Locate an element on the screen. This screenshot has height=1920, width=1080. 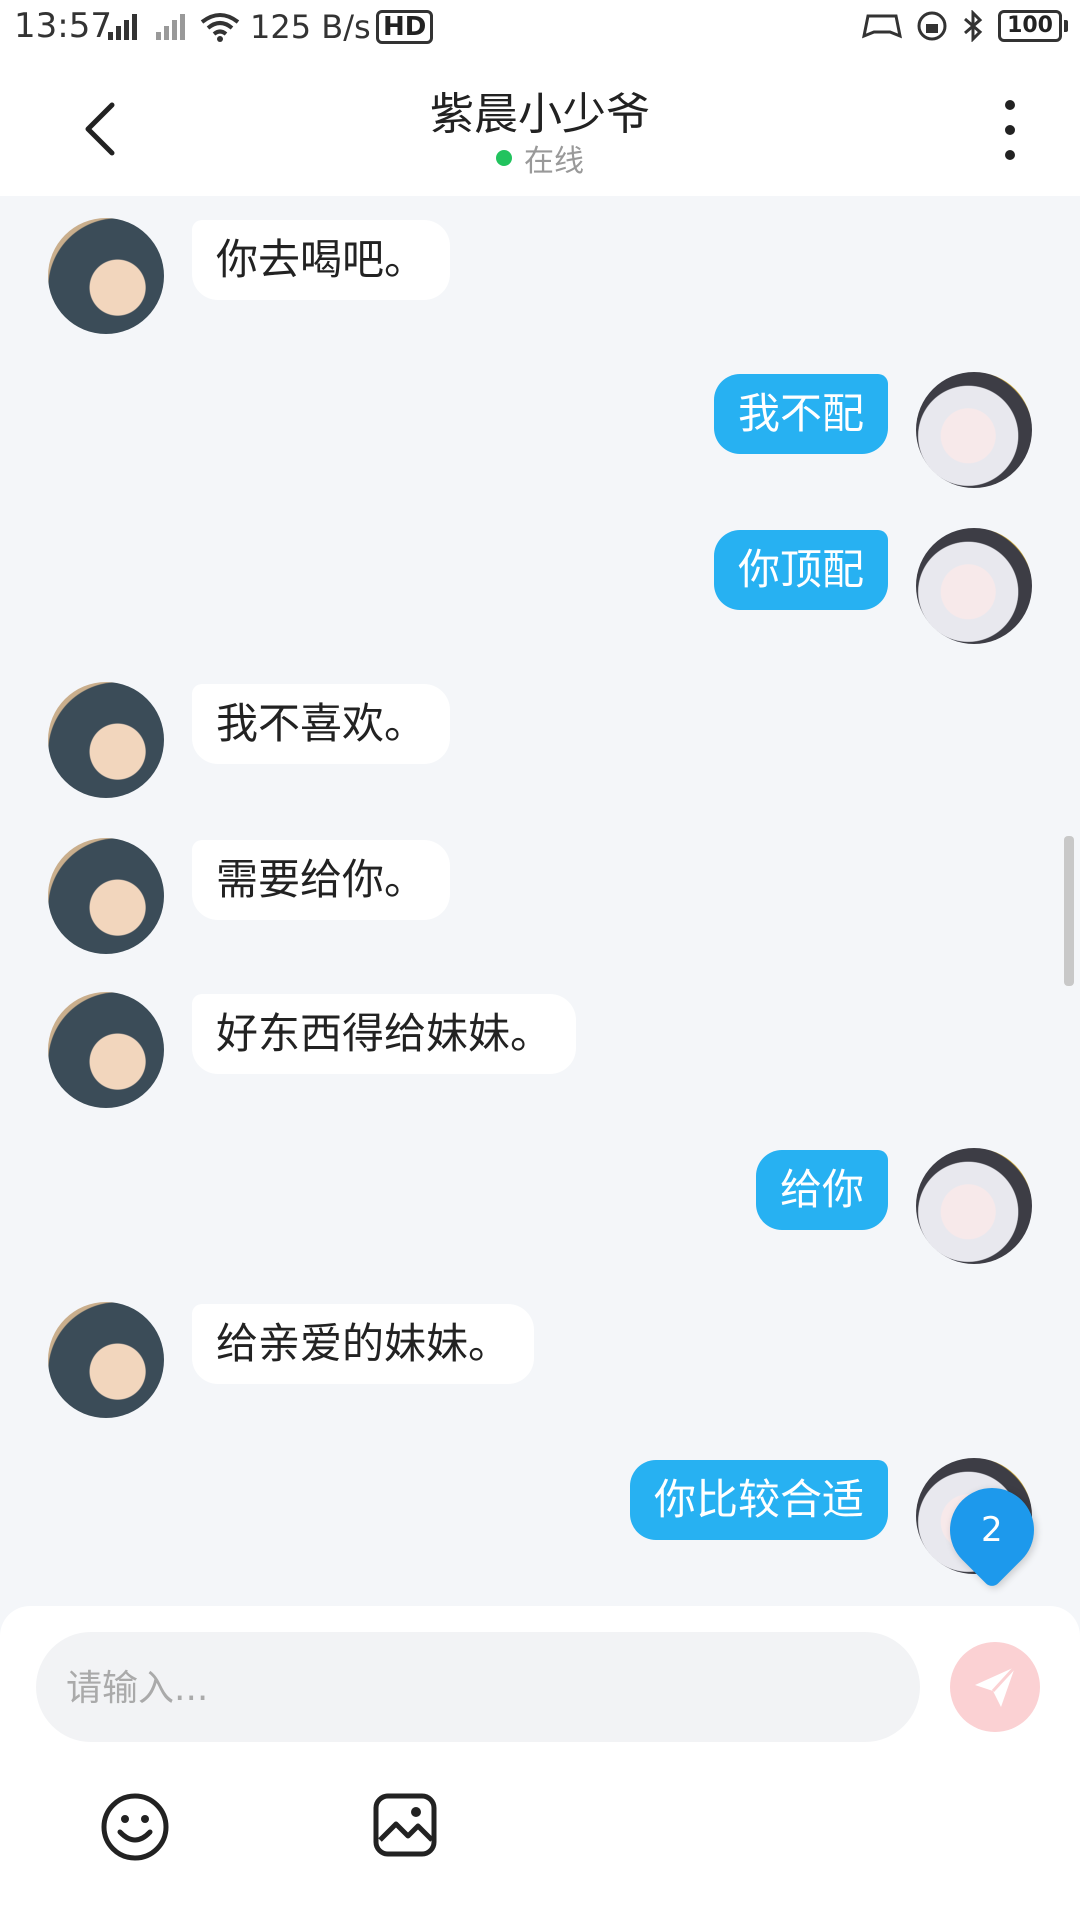
network-speed: 125 B/s is located at coordinates (310, 27).